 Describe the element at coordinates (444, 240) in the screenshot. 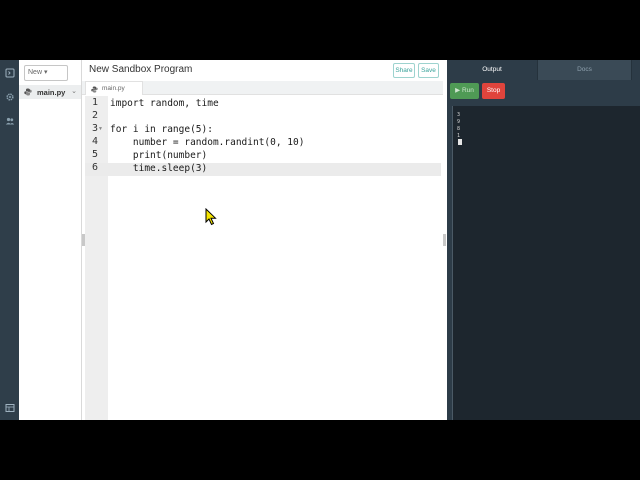

I see `editor-resize-handle` at that location.